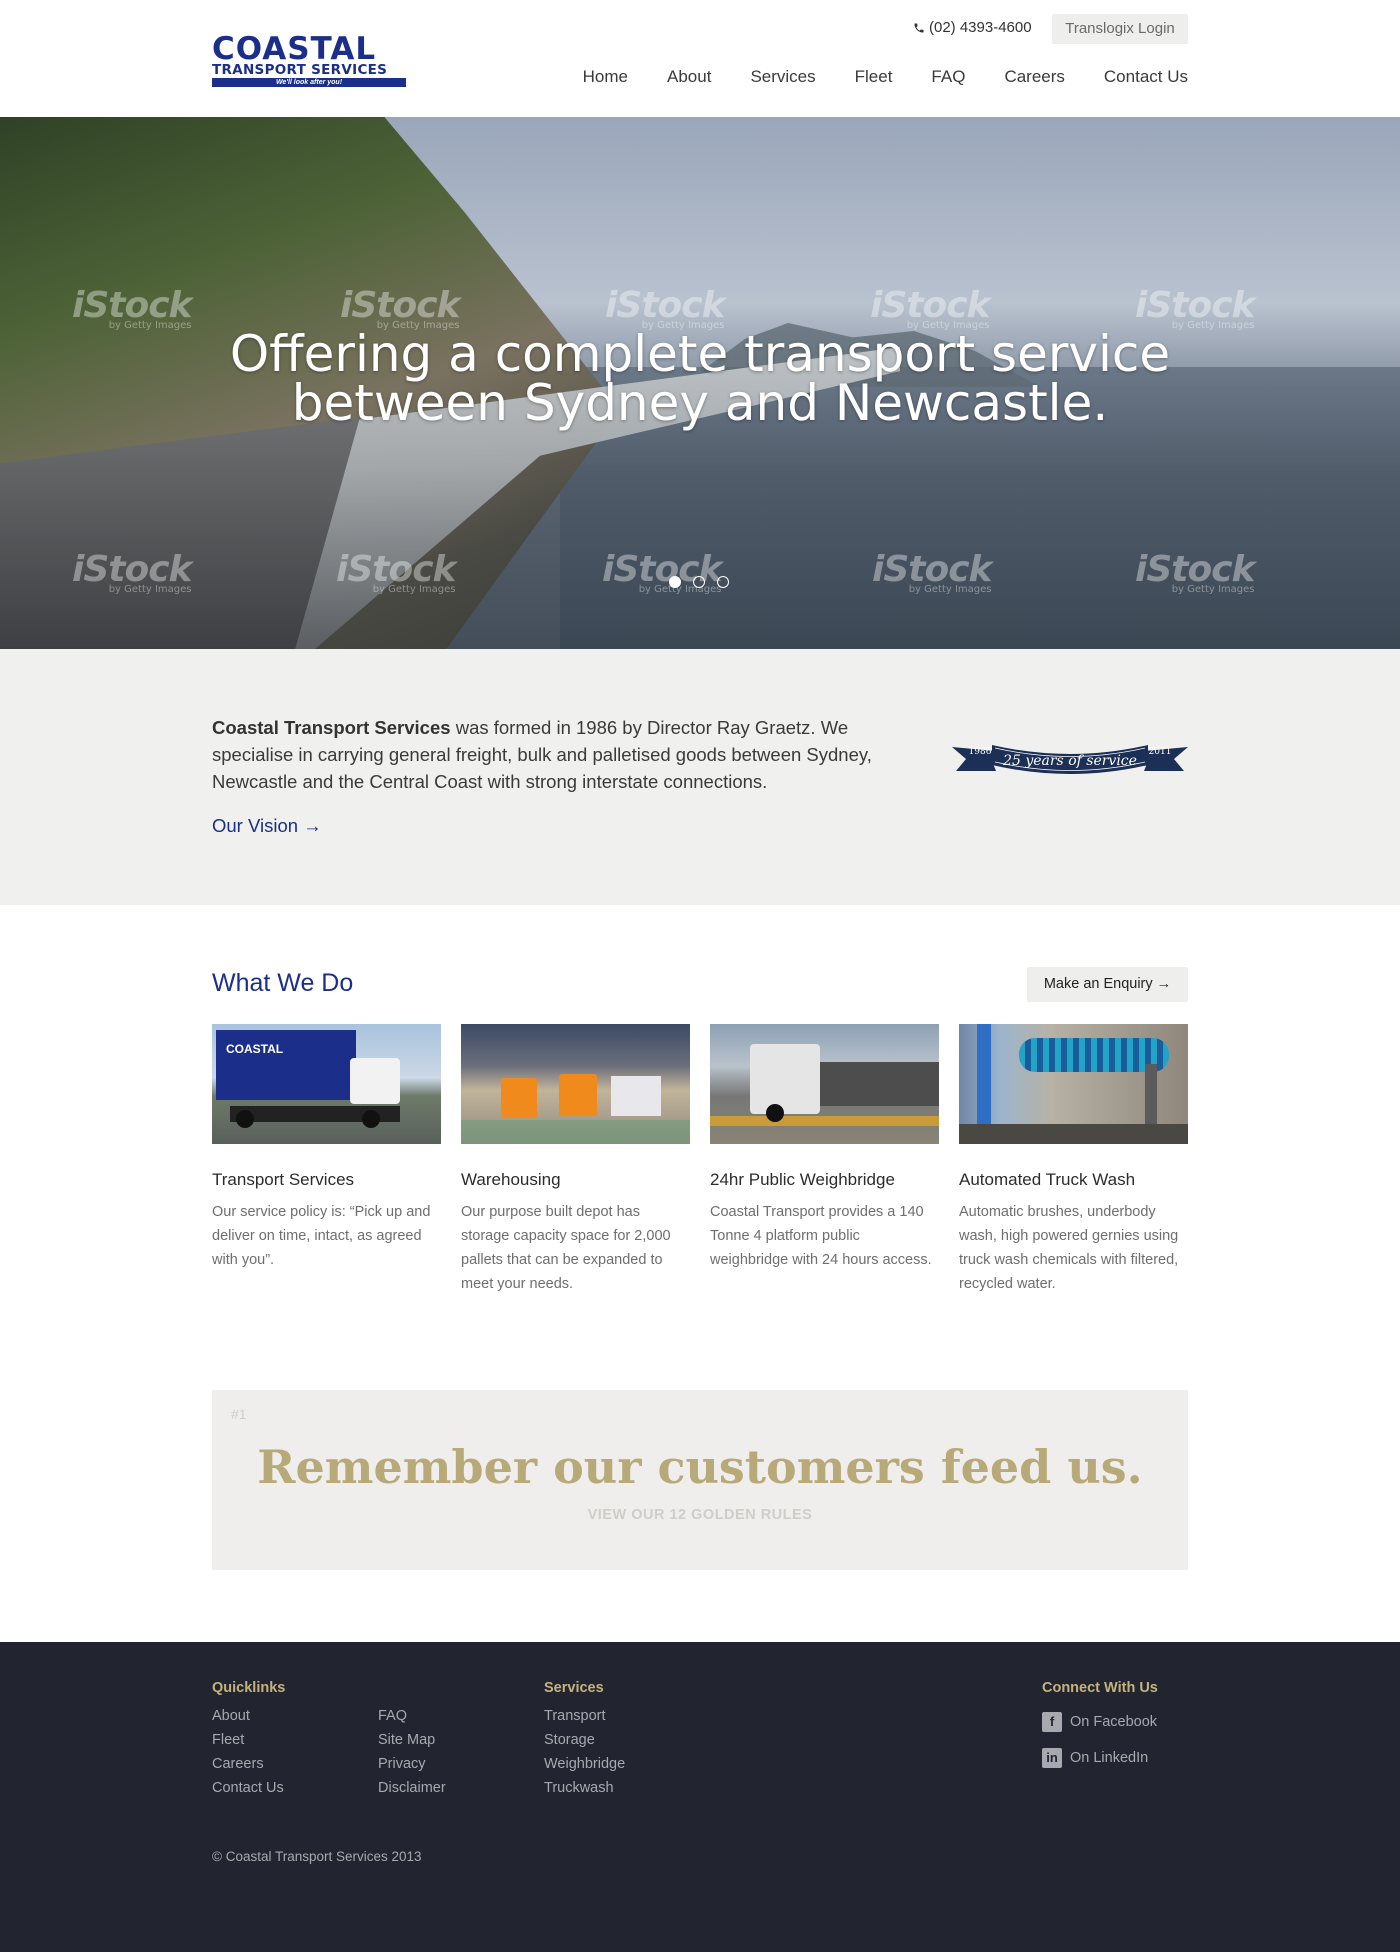 Image resolution: width=1400 pixels, height=1952 pixels. I want to click on badge-year-left: 1986, so click(980, 752).